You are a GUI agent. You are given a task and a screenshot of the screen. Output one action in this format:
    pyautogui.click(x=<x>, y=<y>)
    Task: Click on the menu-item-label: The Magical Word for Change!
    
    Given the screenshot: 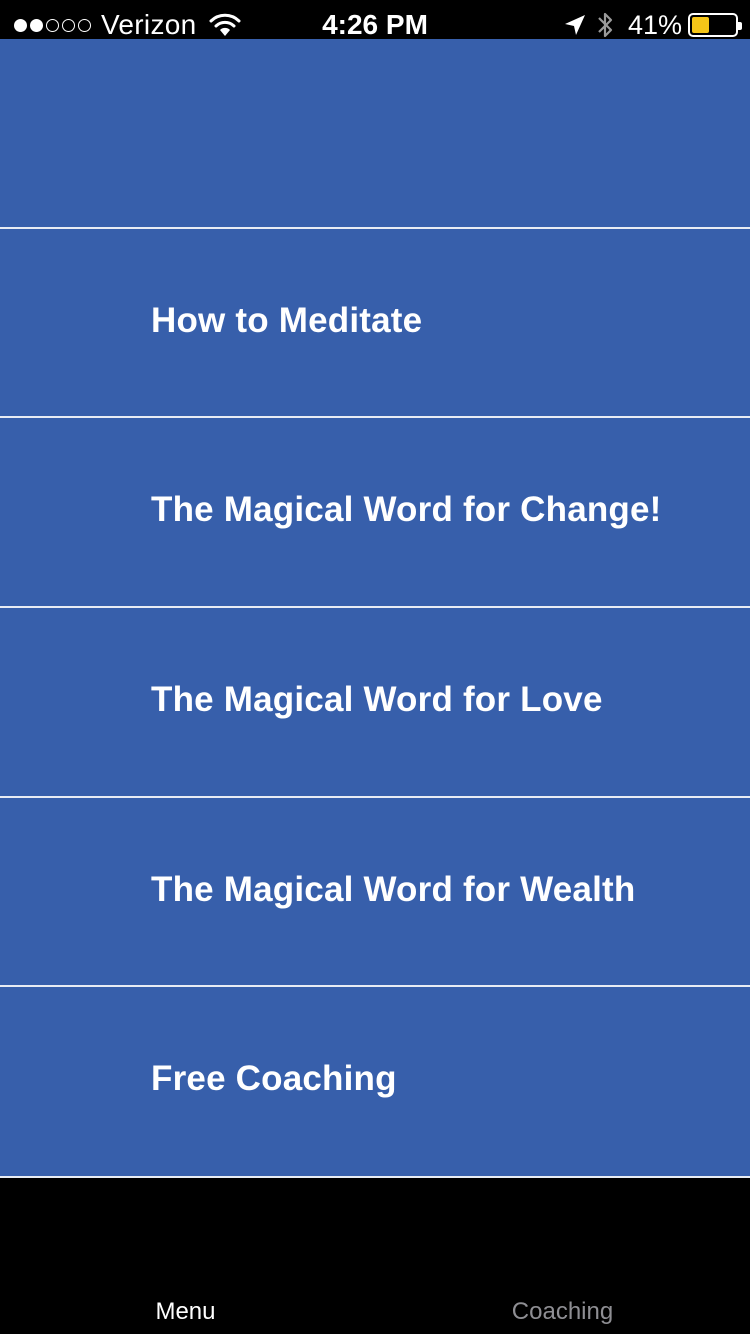 What is the action you would take?
    pyautogui.click(x=406, y=509)
    